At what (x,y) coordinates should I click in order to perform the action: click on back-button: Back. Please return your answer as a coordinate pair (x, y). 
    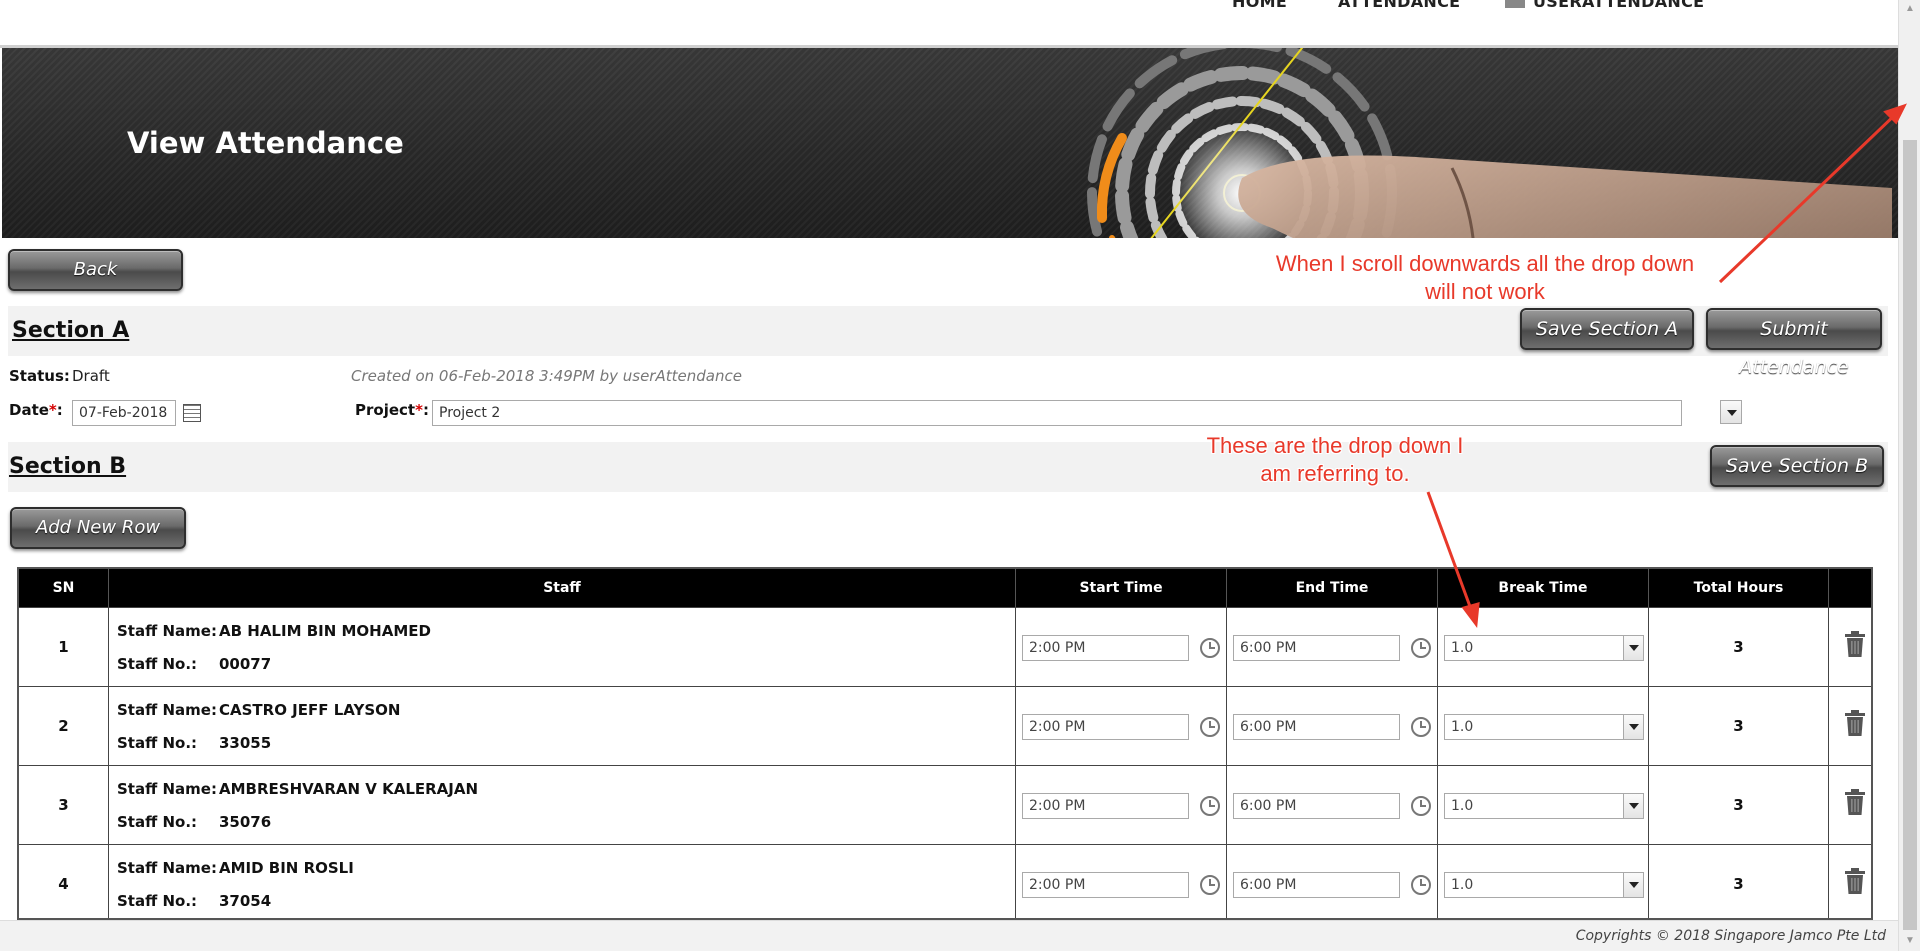
    Looking at the image, I should click on (95, 270).